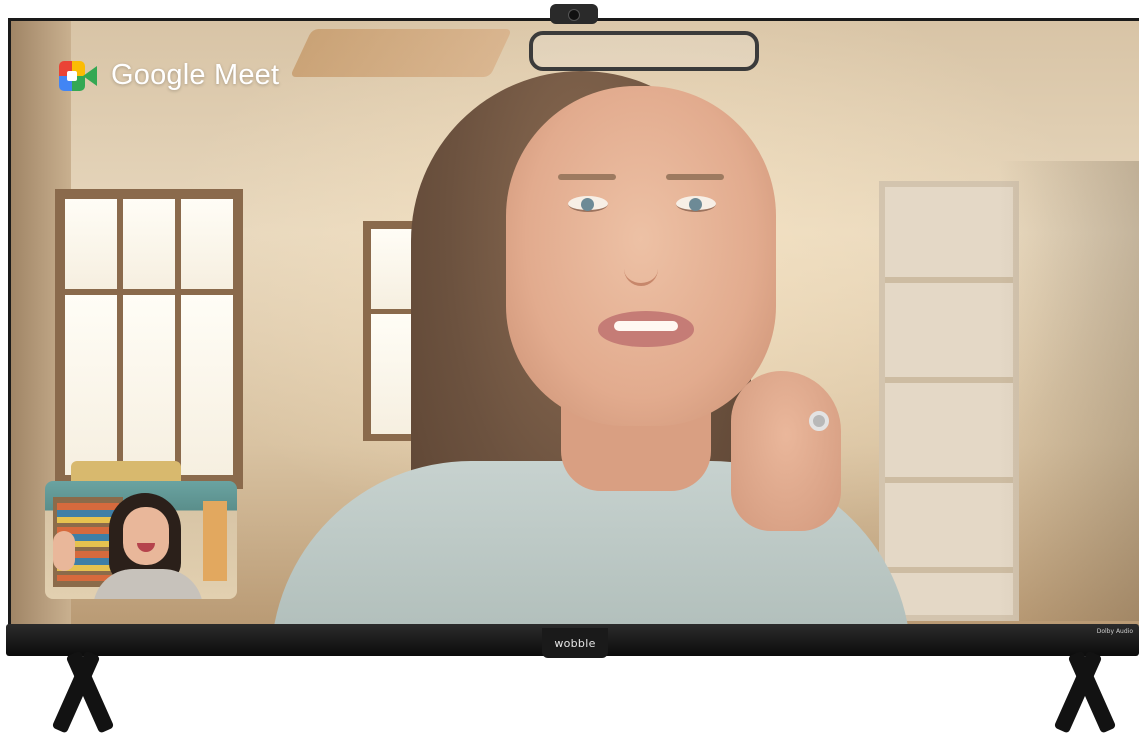  What do you see at coordinates (641, 256) in the screenshot?
I see `participant-face` at bounding box center [641, 256].